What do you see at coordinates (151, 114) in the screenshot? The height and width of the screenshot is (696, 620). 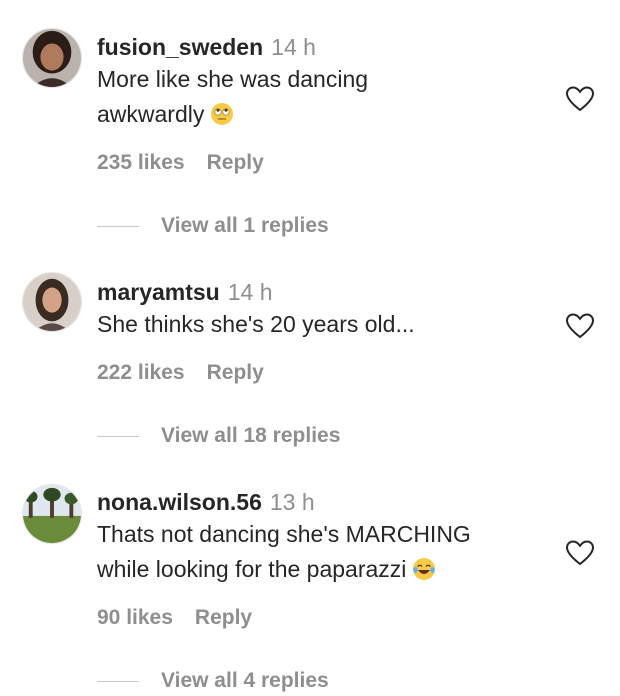 I see `comment-text-line: awkwardly` at bounding box center [151, 114].